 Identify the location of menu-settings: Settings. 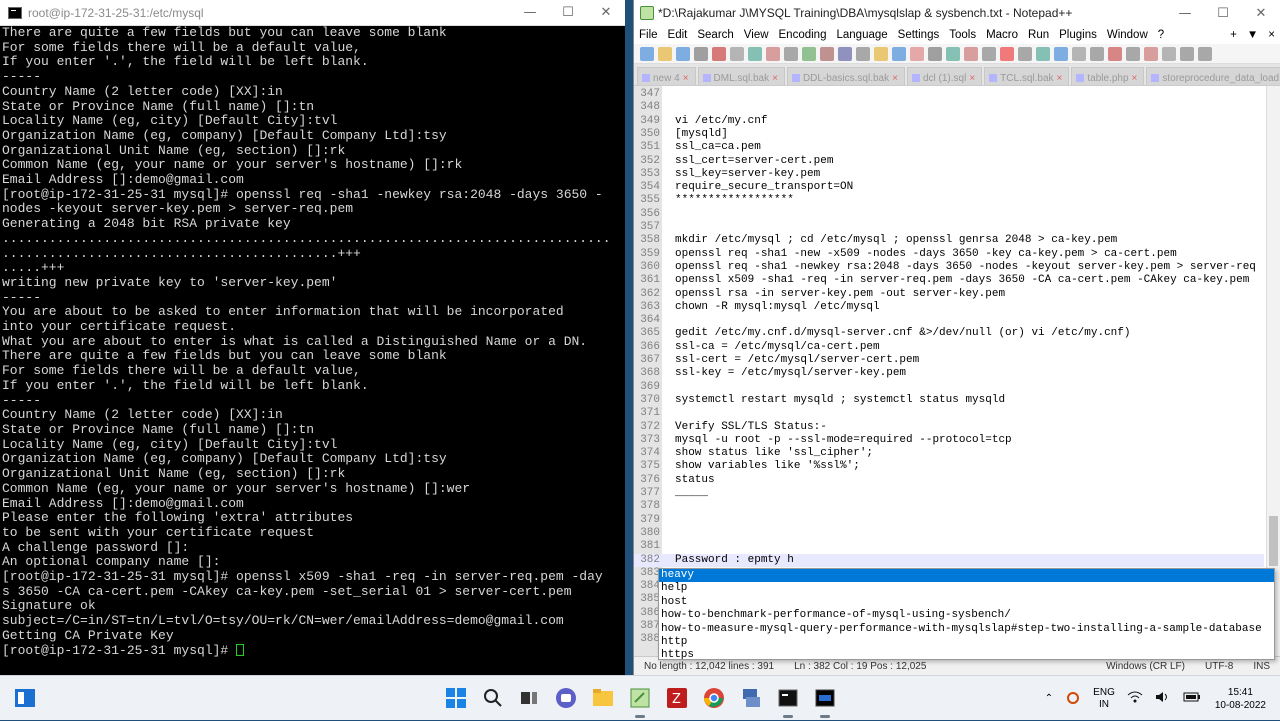
(919, 35).